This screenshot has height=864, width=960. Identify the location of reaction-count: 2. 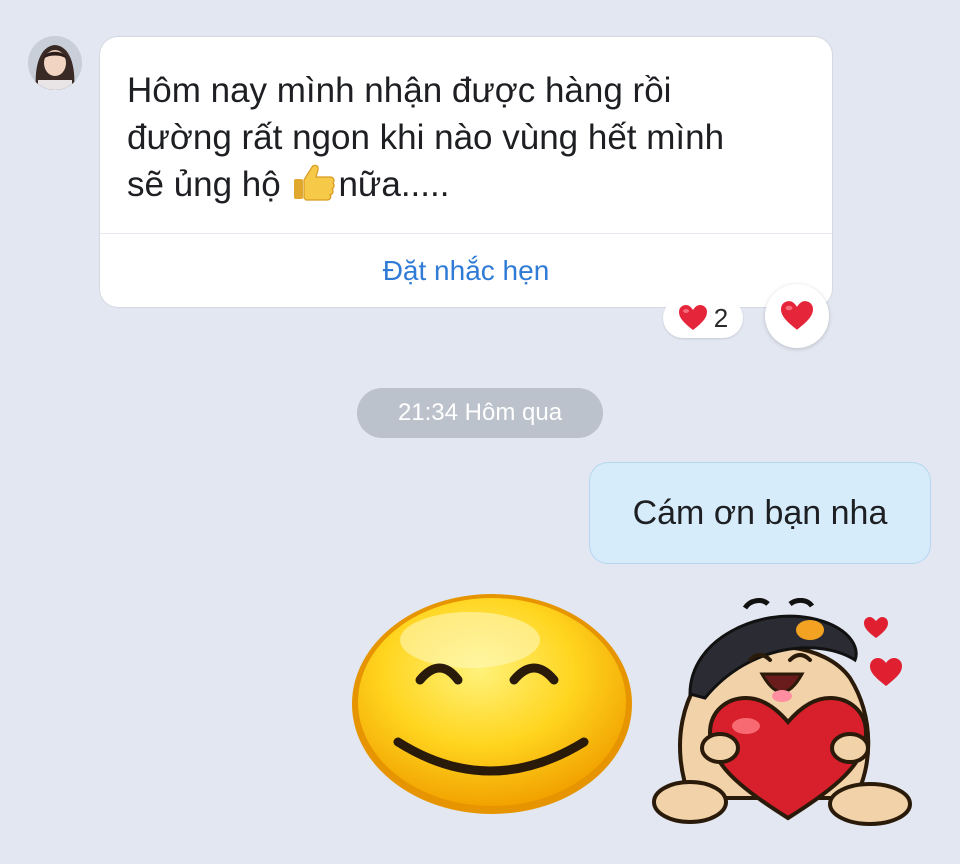
(721, 317).